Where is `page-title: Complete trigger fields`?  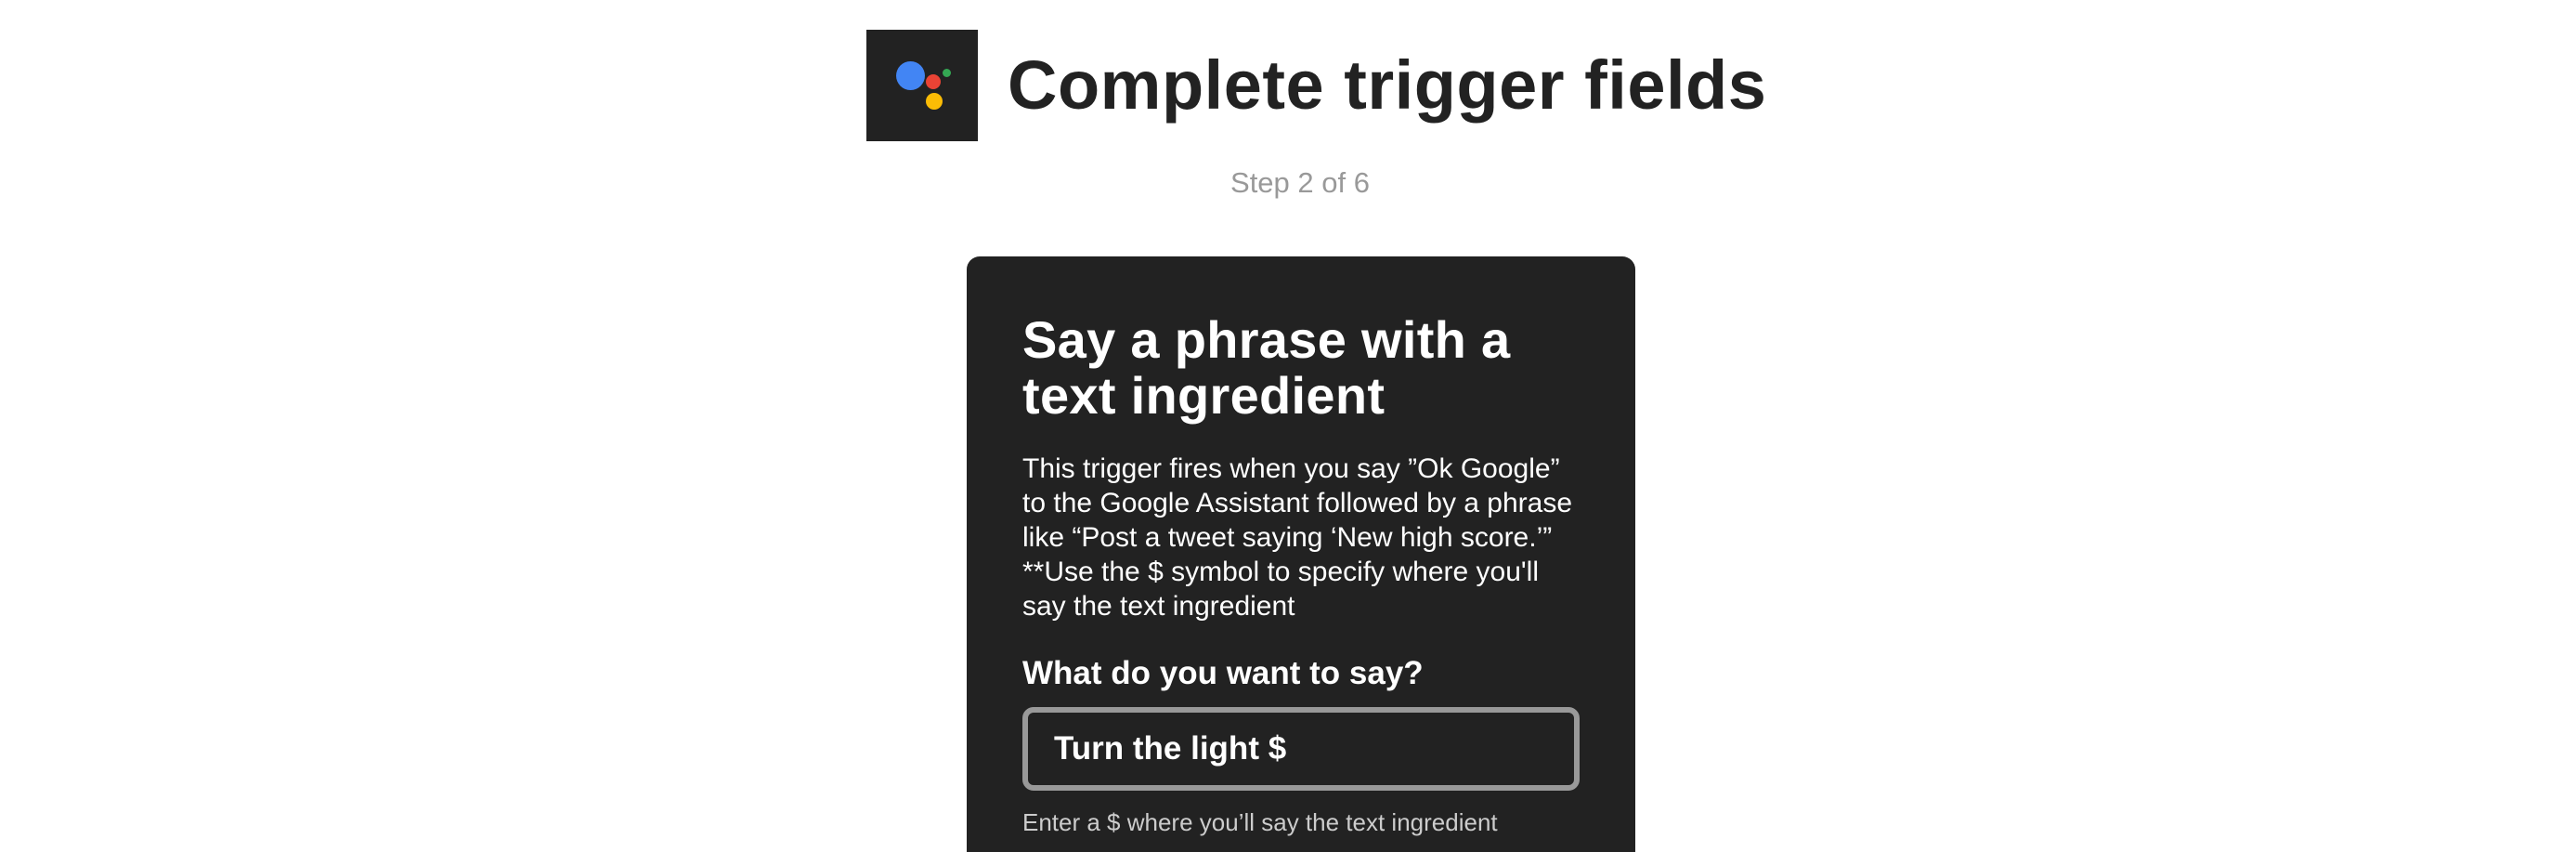
page-title: Complete trigger fields is located at coordinates (1387, 85).